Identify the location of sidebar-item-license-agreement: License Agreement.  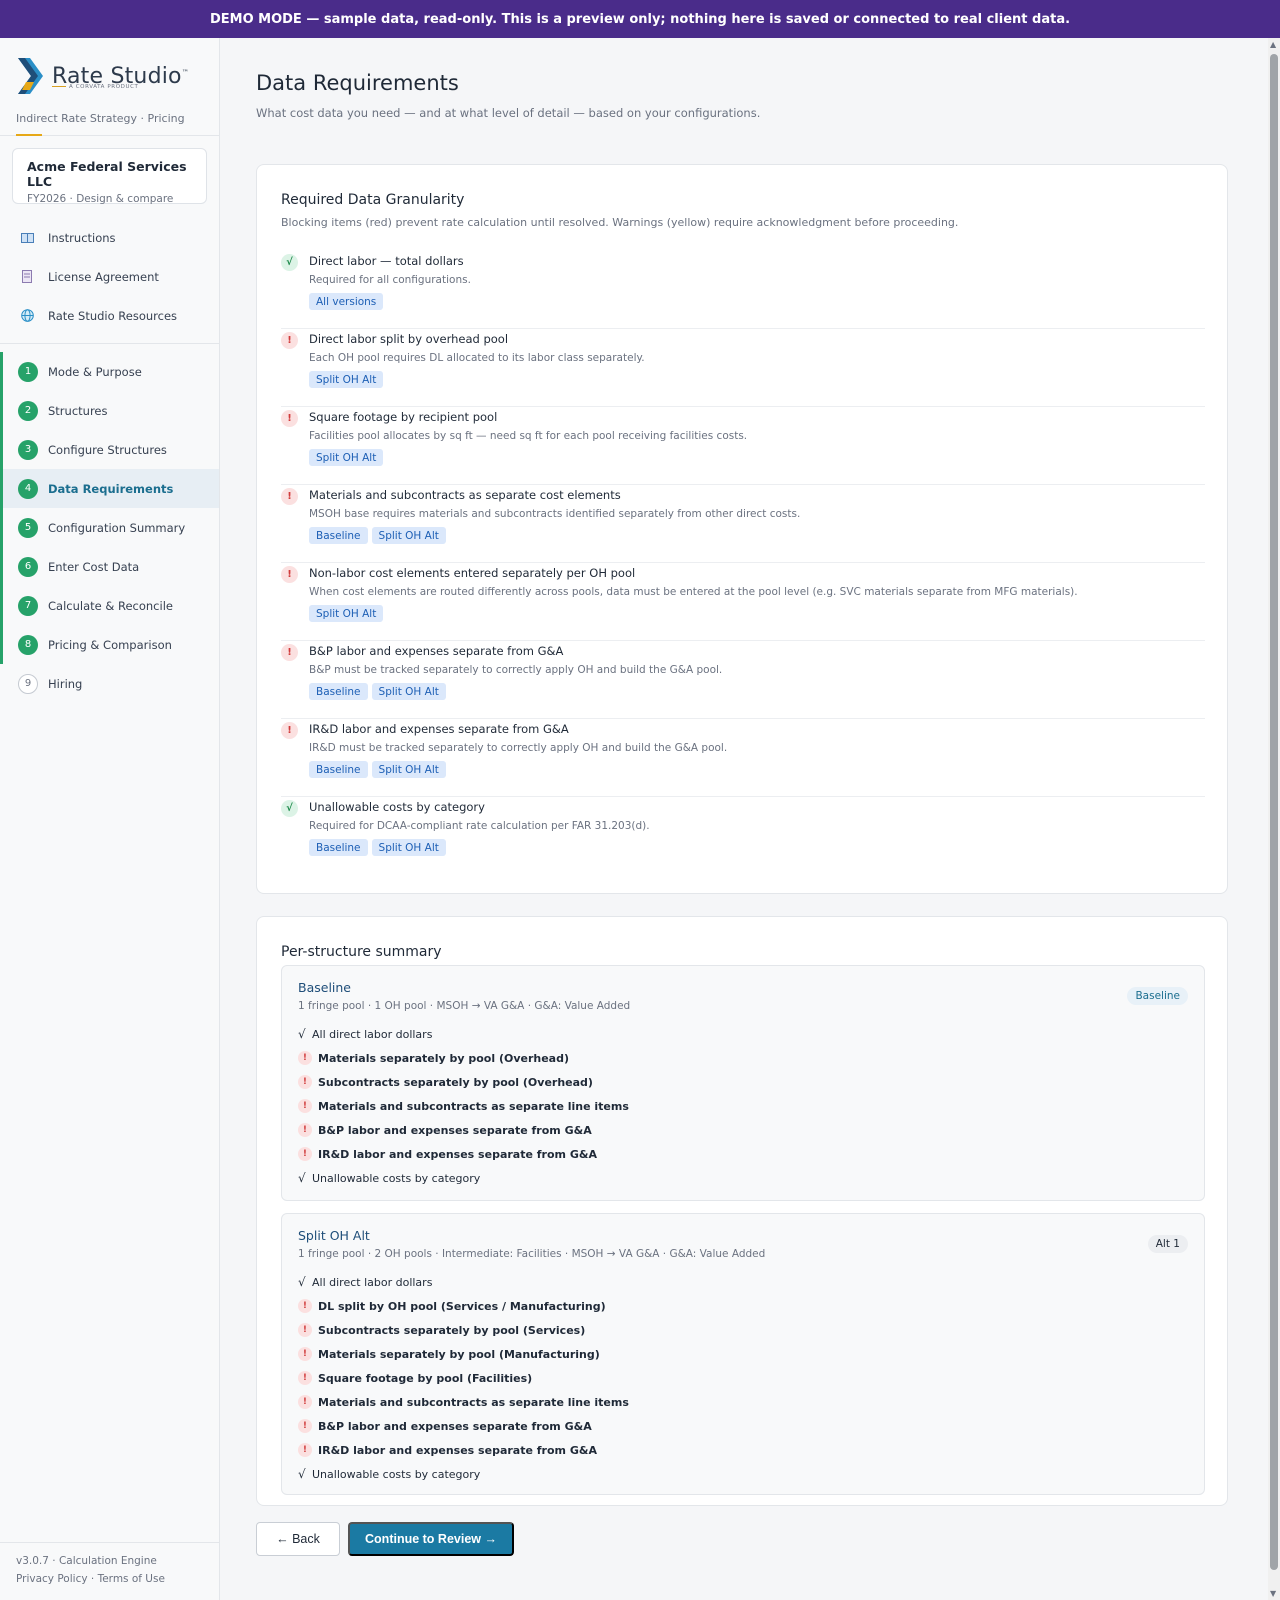
(109, 276).